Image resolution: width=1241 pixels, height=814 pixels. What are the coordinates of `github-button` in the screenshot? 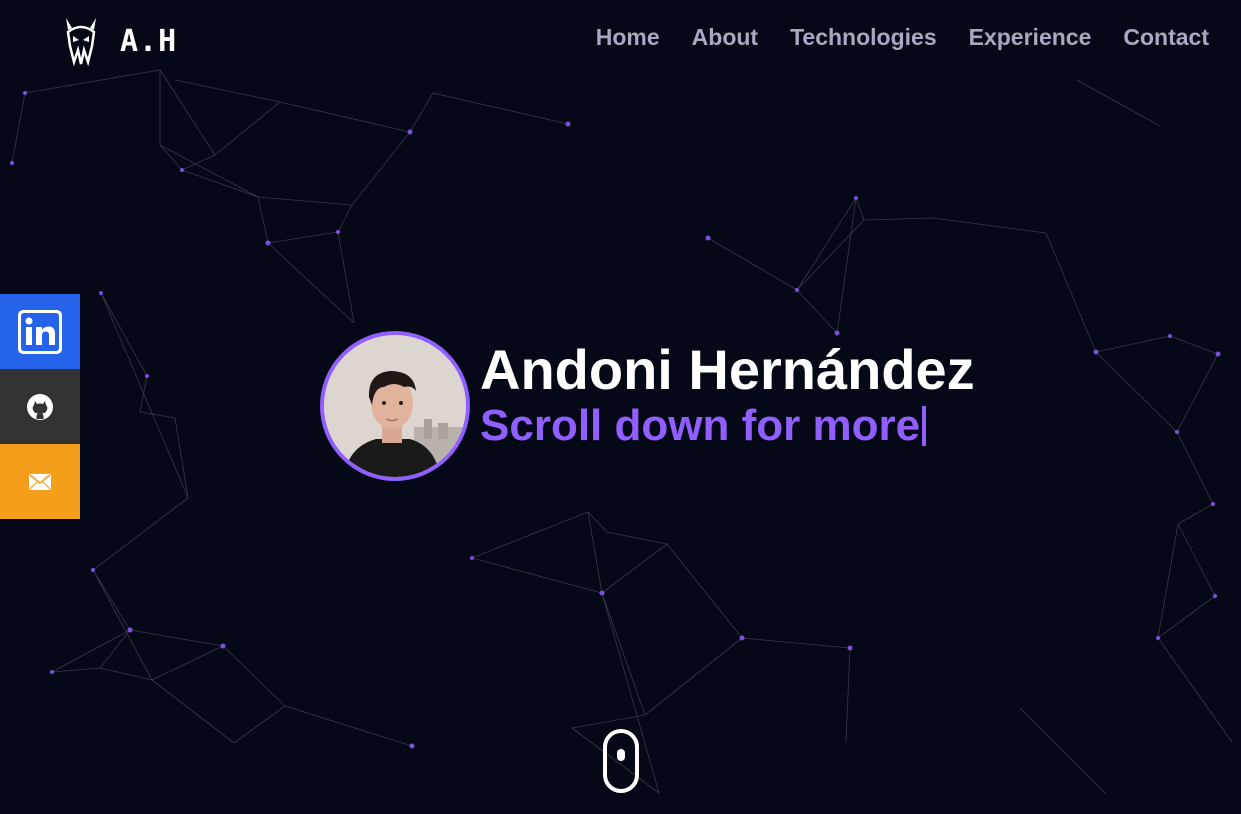 It's located at (40, 406).